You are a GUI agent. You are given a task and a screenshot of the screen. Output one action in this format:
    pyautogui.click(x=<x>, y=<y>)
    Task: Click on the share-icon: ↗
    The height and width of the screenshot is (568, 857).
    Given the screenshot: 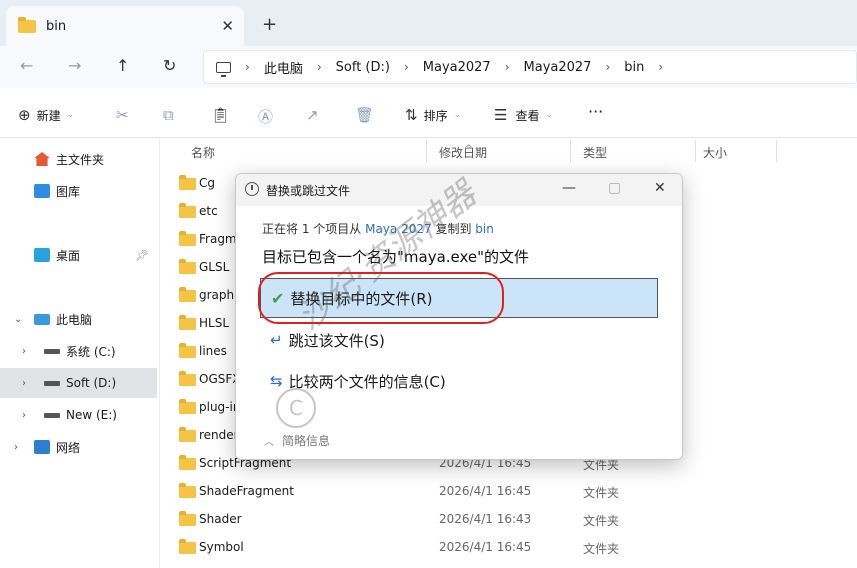 What is the action you would take?
    pyautogui.click(x=312, y=115)
    